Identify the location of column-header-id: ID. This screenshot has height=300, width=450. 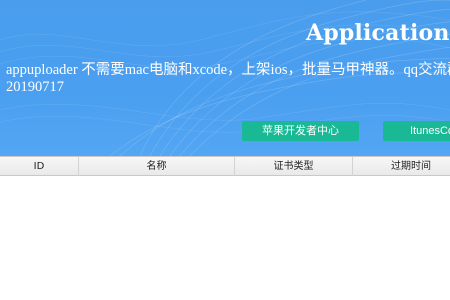
(39, 166).